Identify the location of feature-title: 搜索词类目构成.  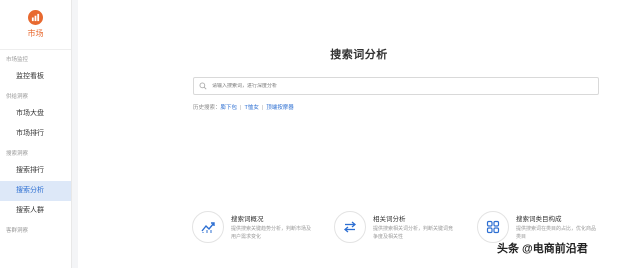
(539, 219).